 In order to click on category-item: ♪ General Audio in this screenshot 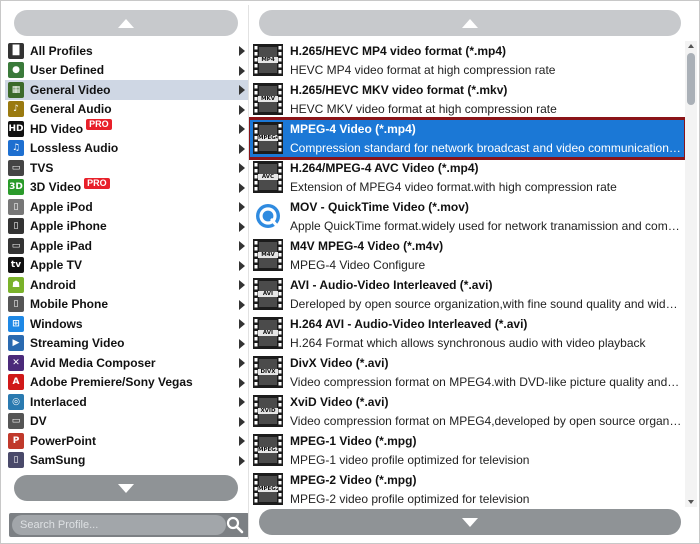, I will do `click(127, 110)`.